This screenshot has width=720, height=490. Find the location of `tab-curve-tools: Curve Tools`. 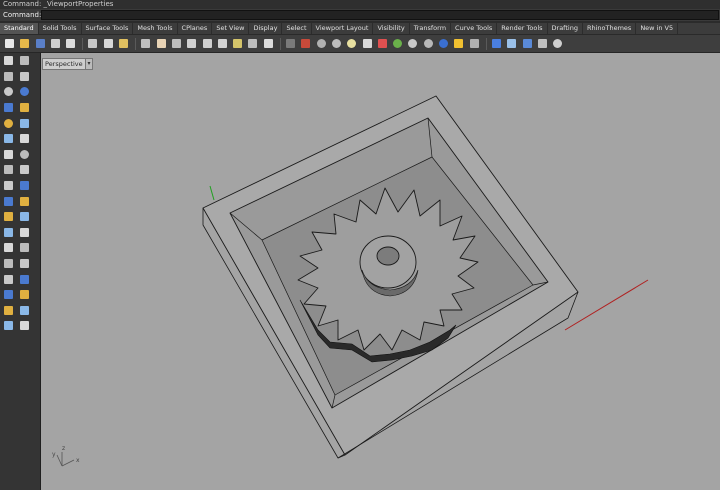

tab-curve-tools: Curve Tools is located at coordinates (474, 28).